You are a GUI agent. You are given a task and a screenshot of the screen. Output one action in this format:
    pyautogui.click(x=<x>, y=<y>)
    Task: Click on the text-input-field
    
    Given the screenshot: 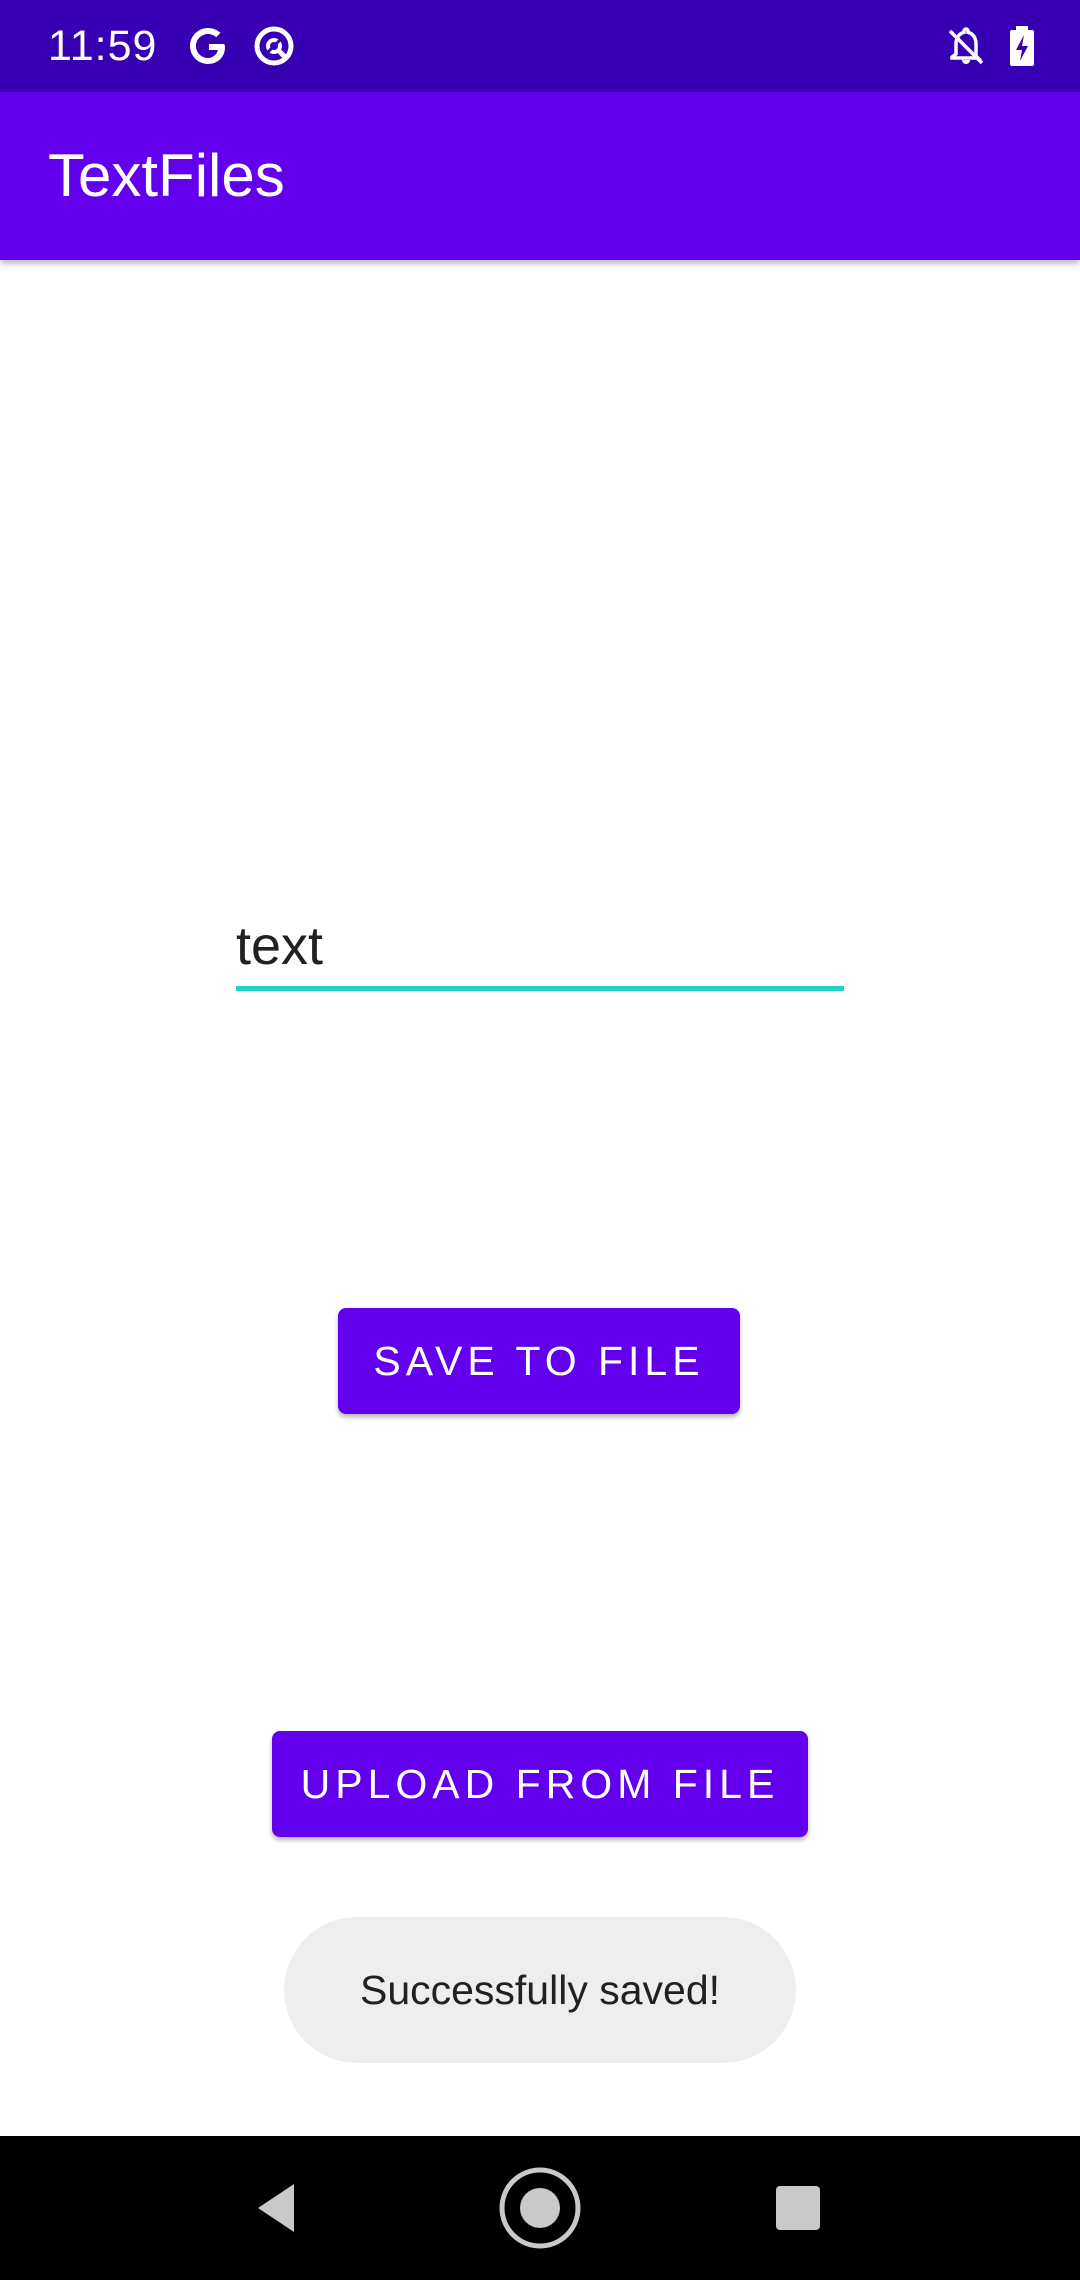 What is the action you would take?
    pyautogui.click(x=540, y=950)
    